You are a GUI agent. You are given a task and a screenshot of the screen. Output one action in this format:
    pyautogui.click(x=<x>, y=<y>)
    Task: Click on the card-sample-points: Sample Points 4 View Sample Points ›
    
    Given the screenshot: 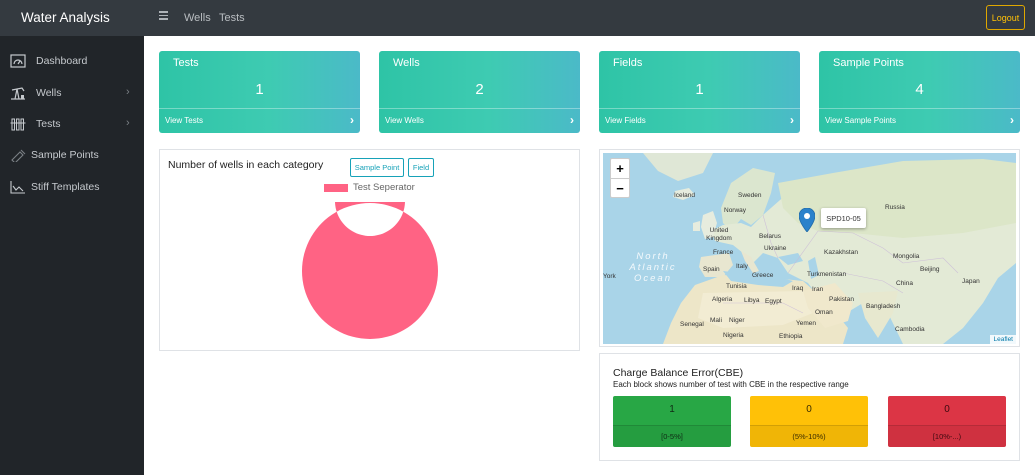 What is the action you would take?
    pyautogui.click(x=919, y=92)
    